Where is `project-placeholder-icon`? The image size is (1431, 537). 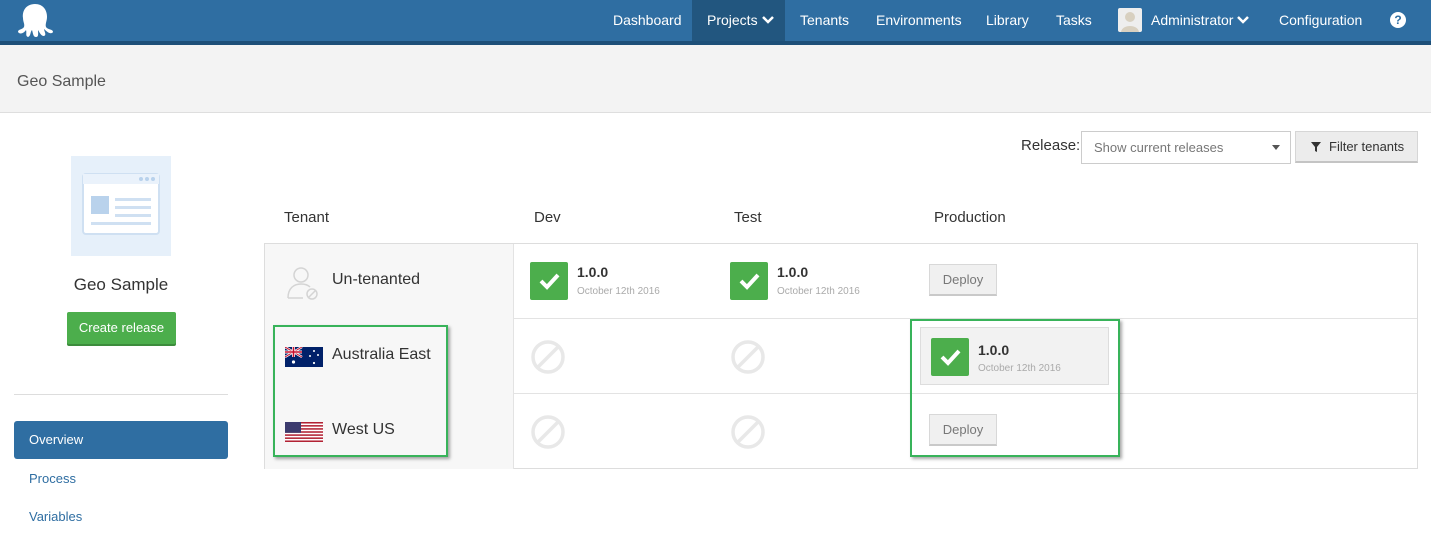
project-placeholder-icon is located at coordinates (121, 204).